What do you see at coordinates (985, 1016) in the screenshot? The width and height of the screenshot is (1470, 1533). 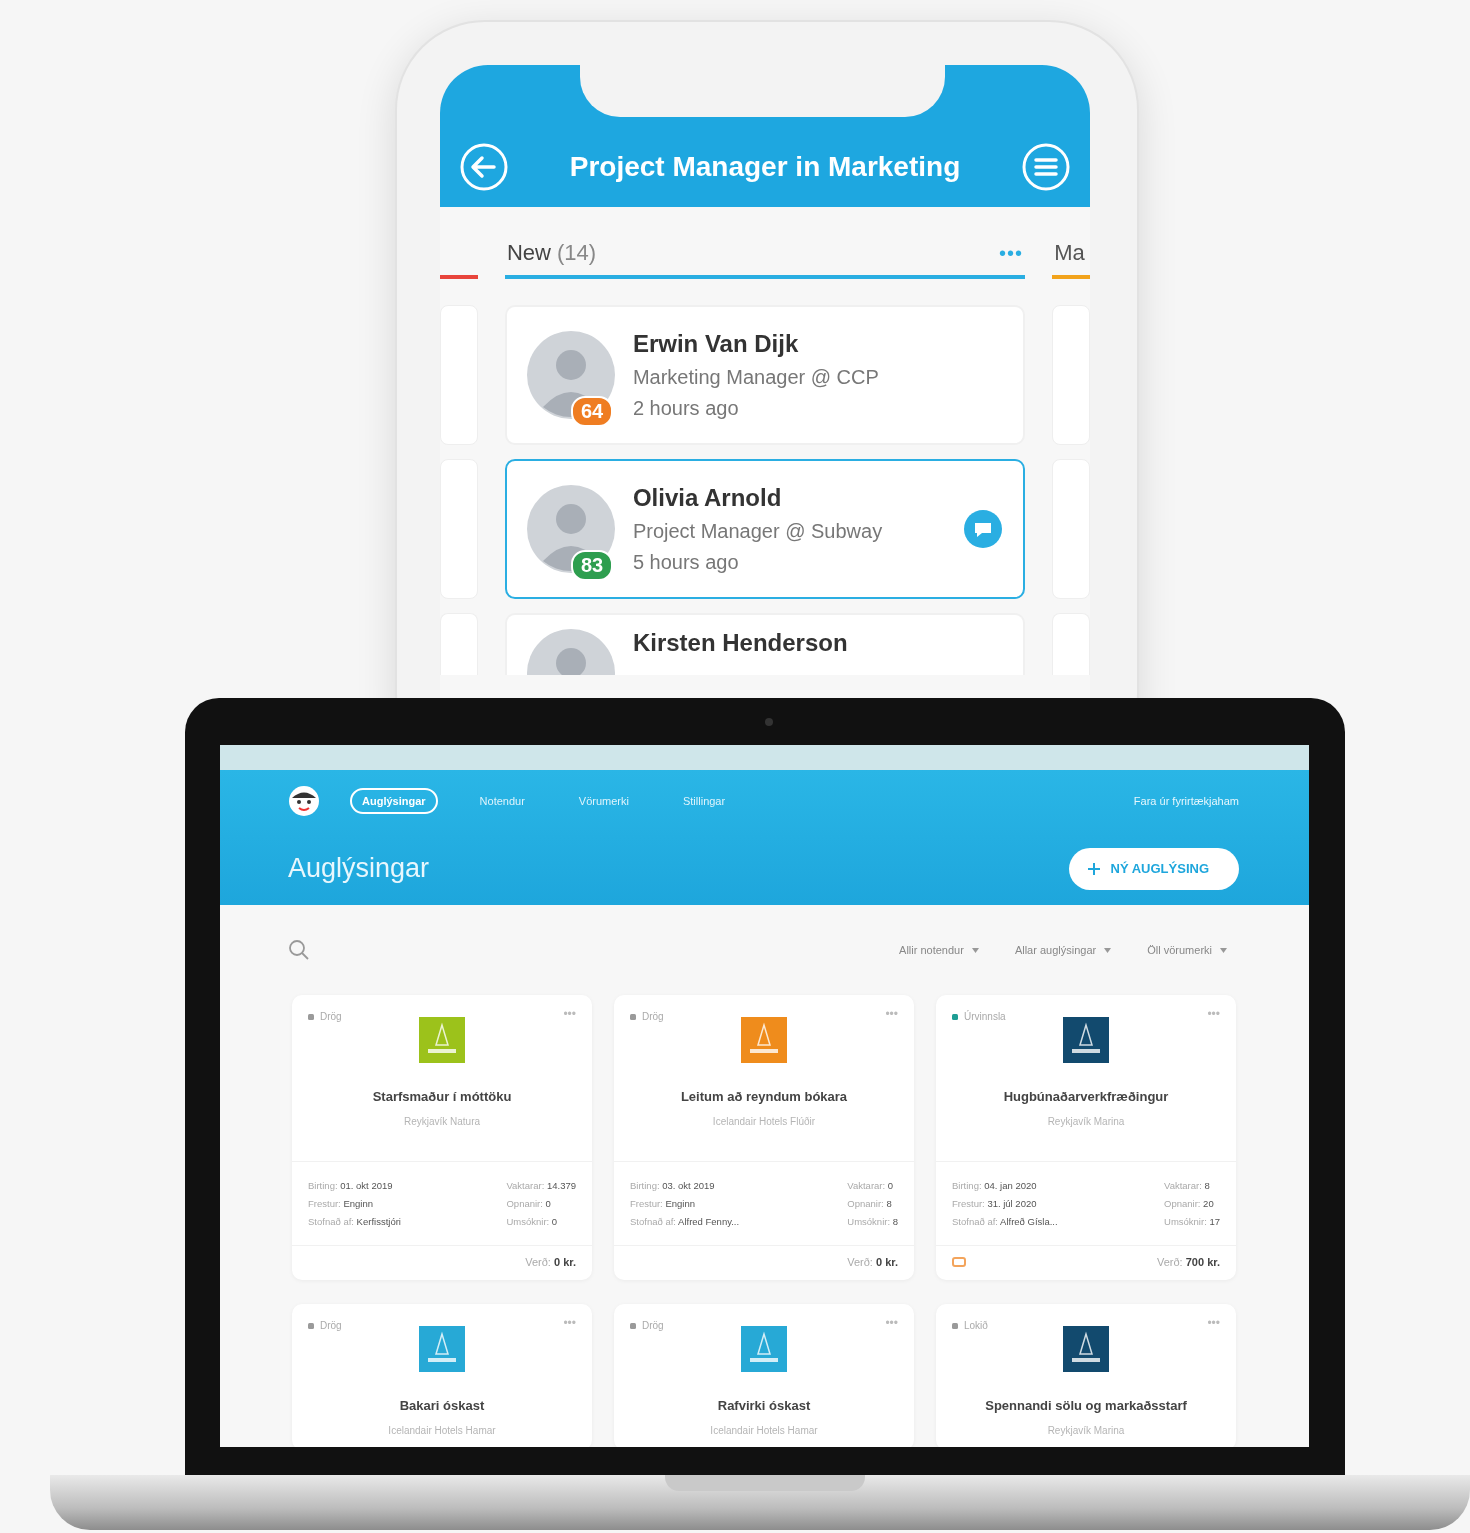 I see `status-label: Úrvinnsla` at bounding box center [985, 1016].